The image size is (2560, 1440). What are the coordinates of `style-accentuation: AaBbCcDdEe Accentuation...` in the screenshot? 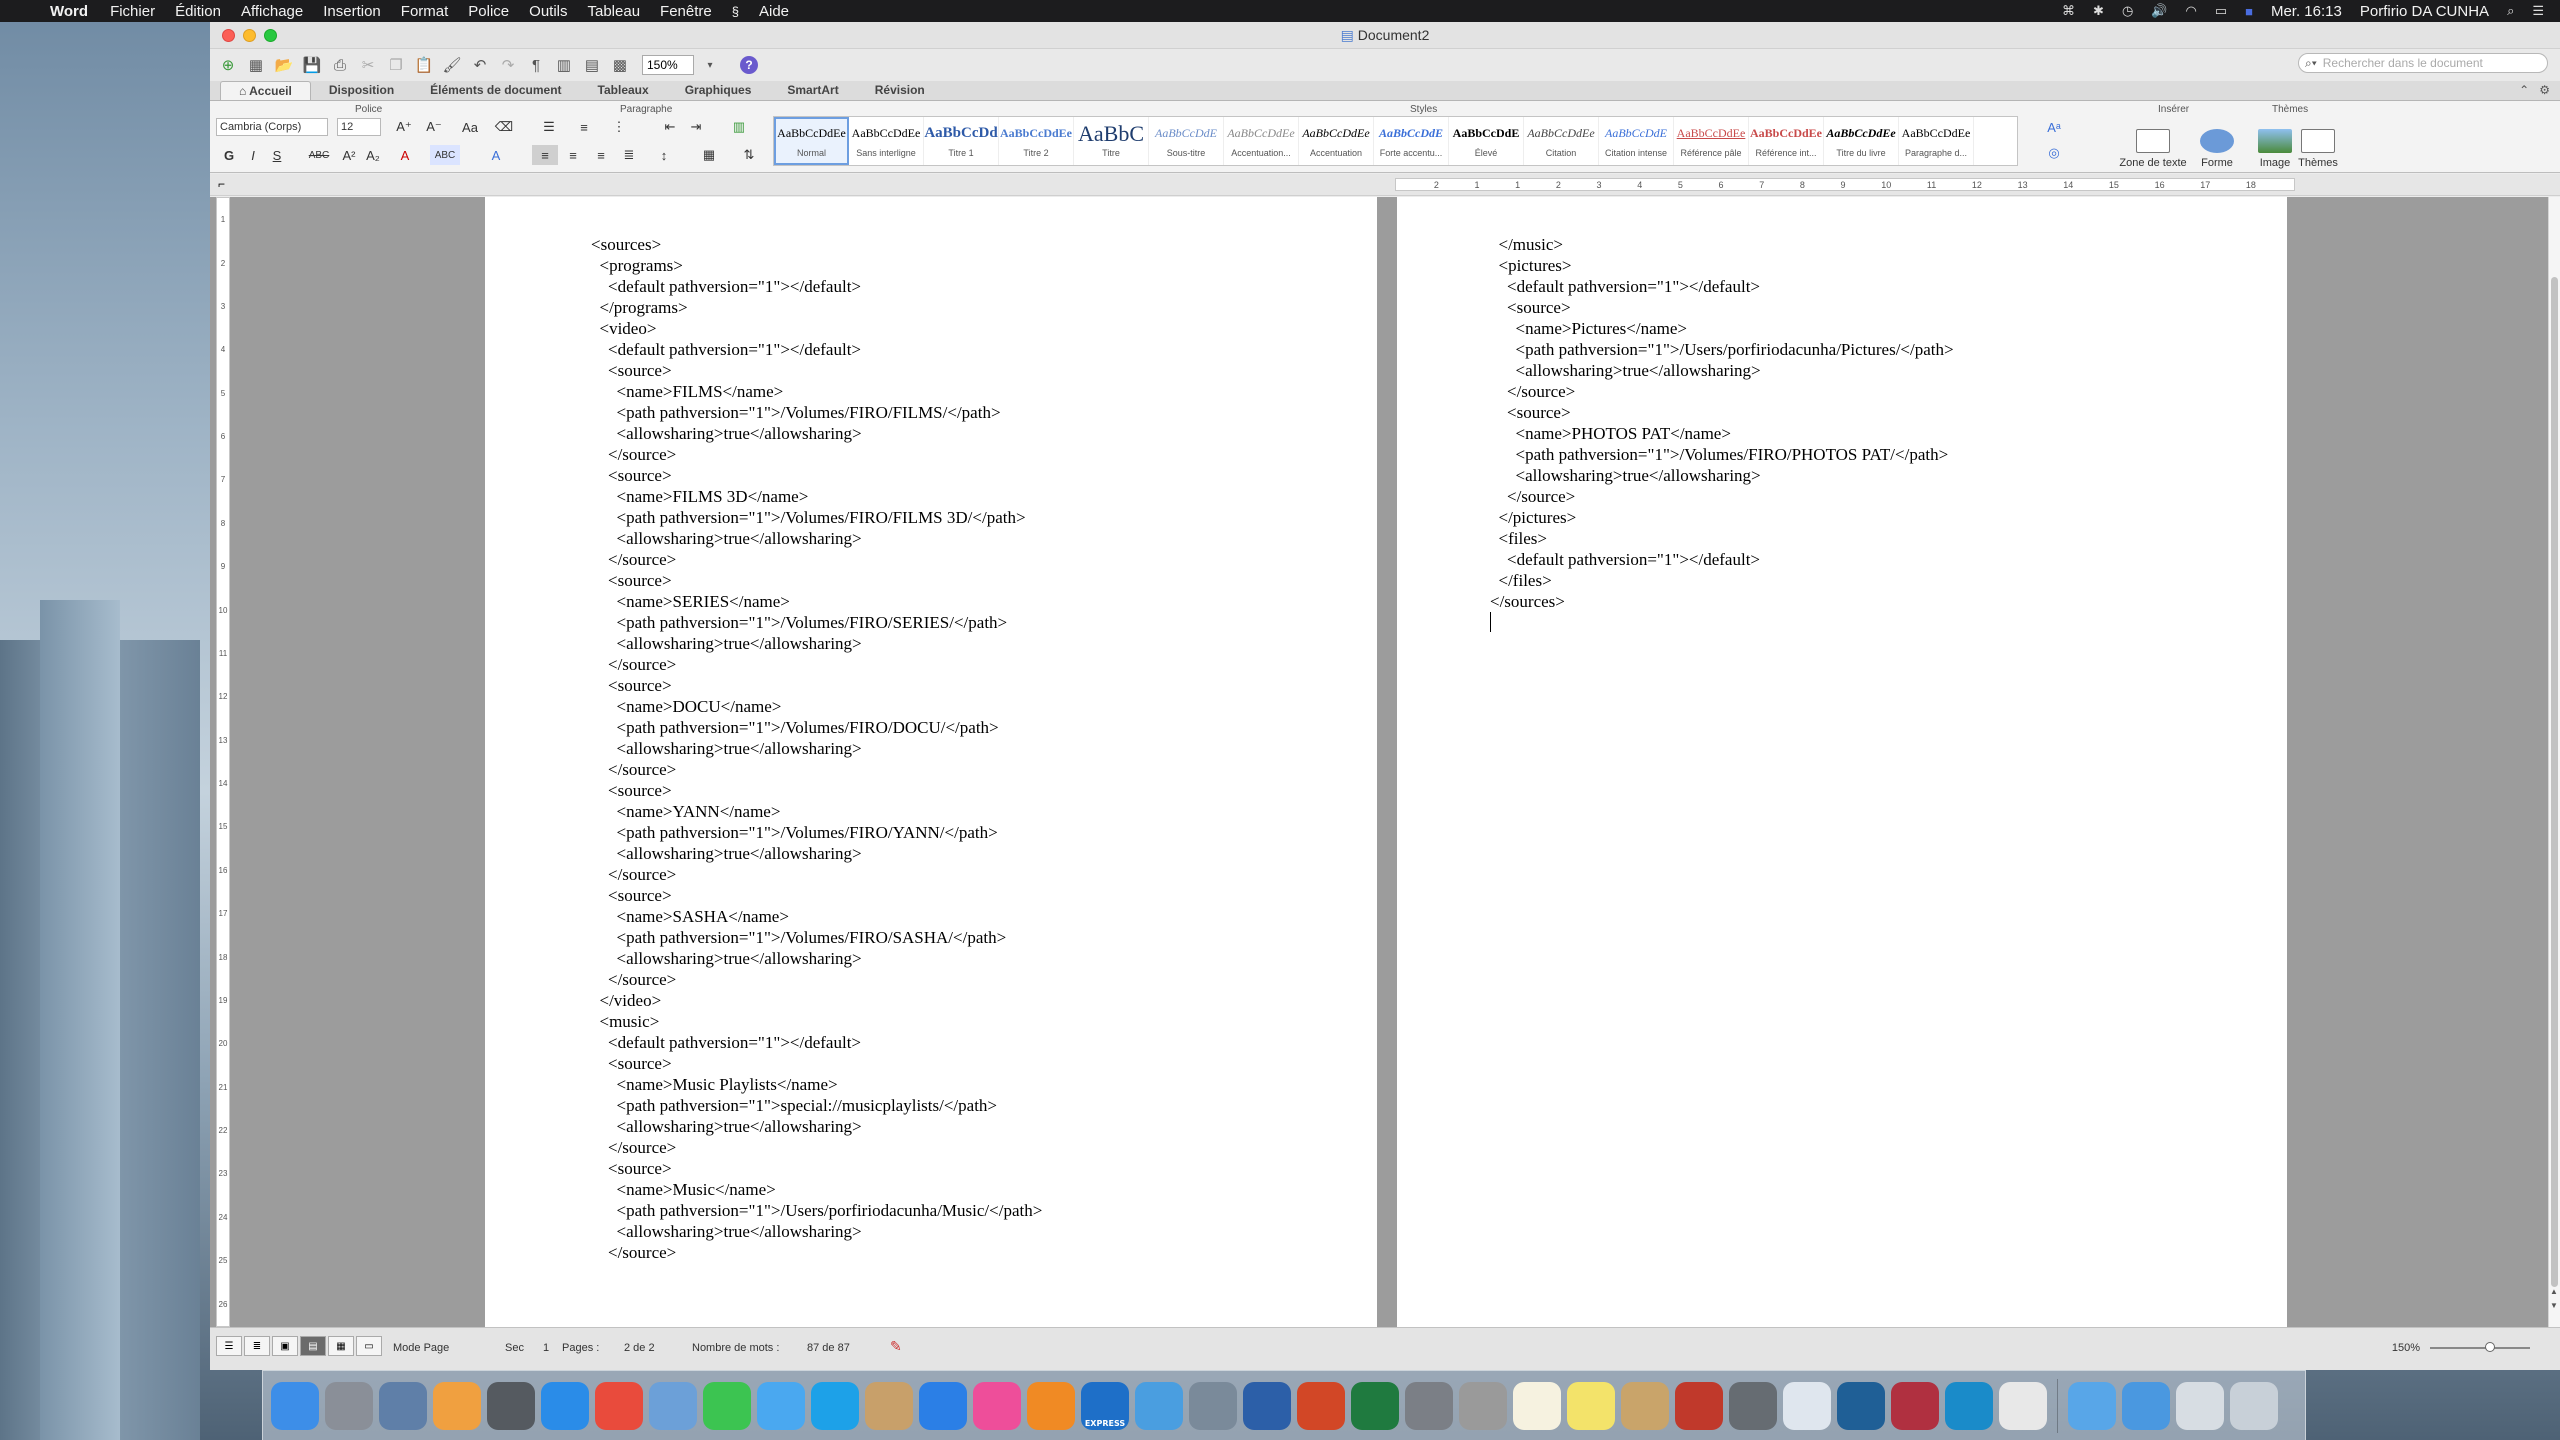 It's located at (1261, 141).